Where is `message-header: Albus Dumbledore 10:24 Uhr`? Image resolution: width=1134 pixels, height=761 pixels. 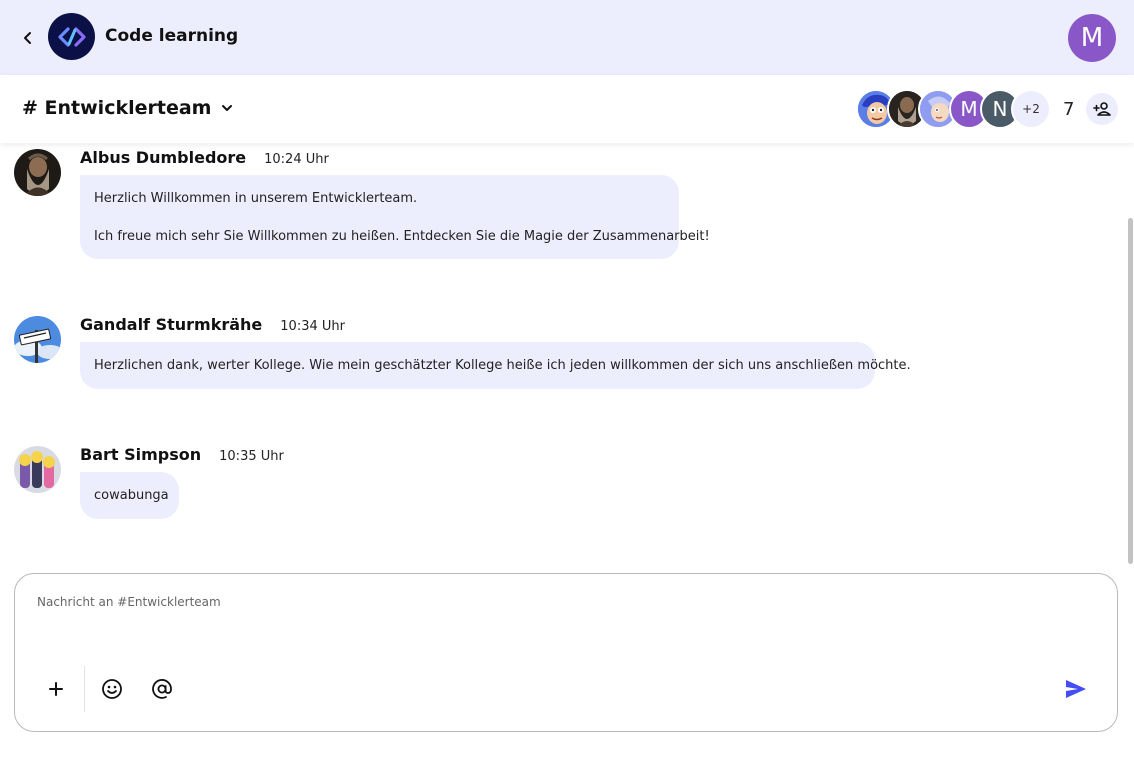 message-header: Albus Dumbledore 10:24 Uhr is located at coordinates (204, 157).